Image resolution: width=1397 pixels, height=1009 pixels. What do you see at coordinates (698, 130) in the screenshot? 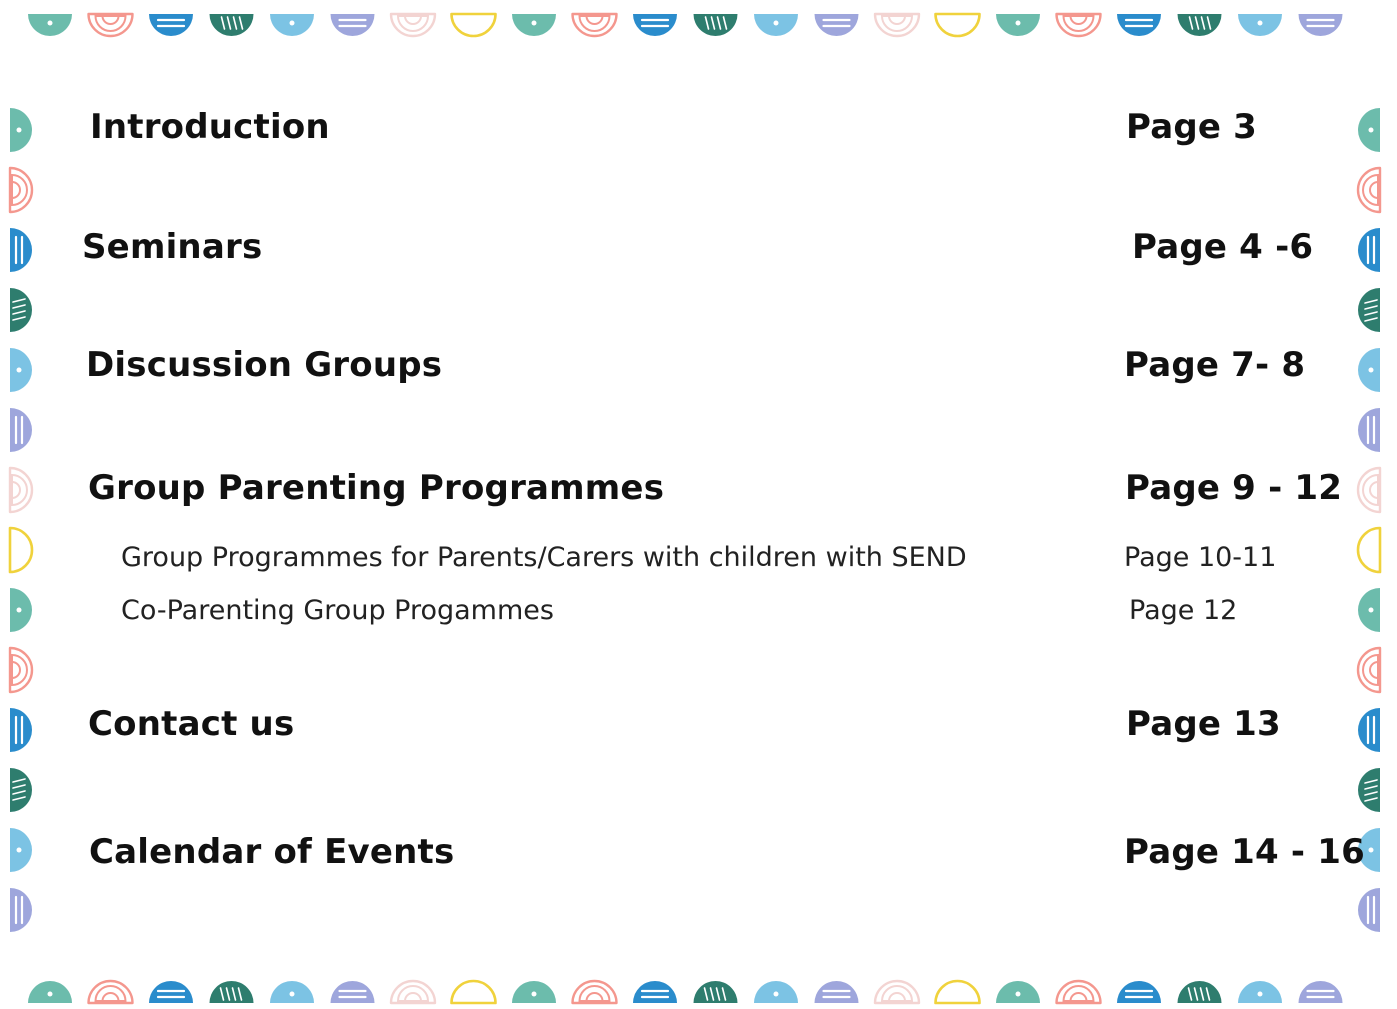
I see `toc-entry-introduction: Introduction Page 3` at bounding box center [698, 130].